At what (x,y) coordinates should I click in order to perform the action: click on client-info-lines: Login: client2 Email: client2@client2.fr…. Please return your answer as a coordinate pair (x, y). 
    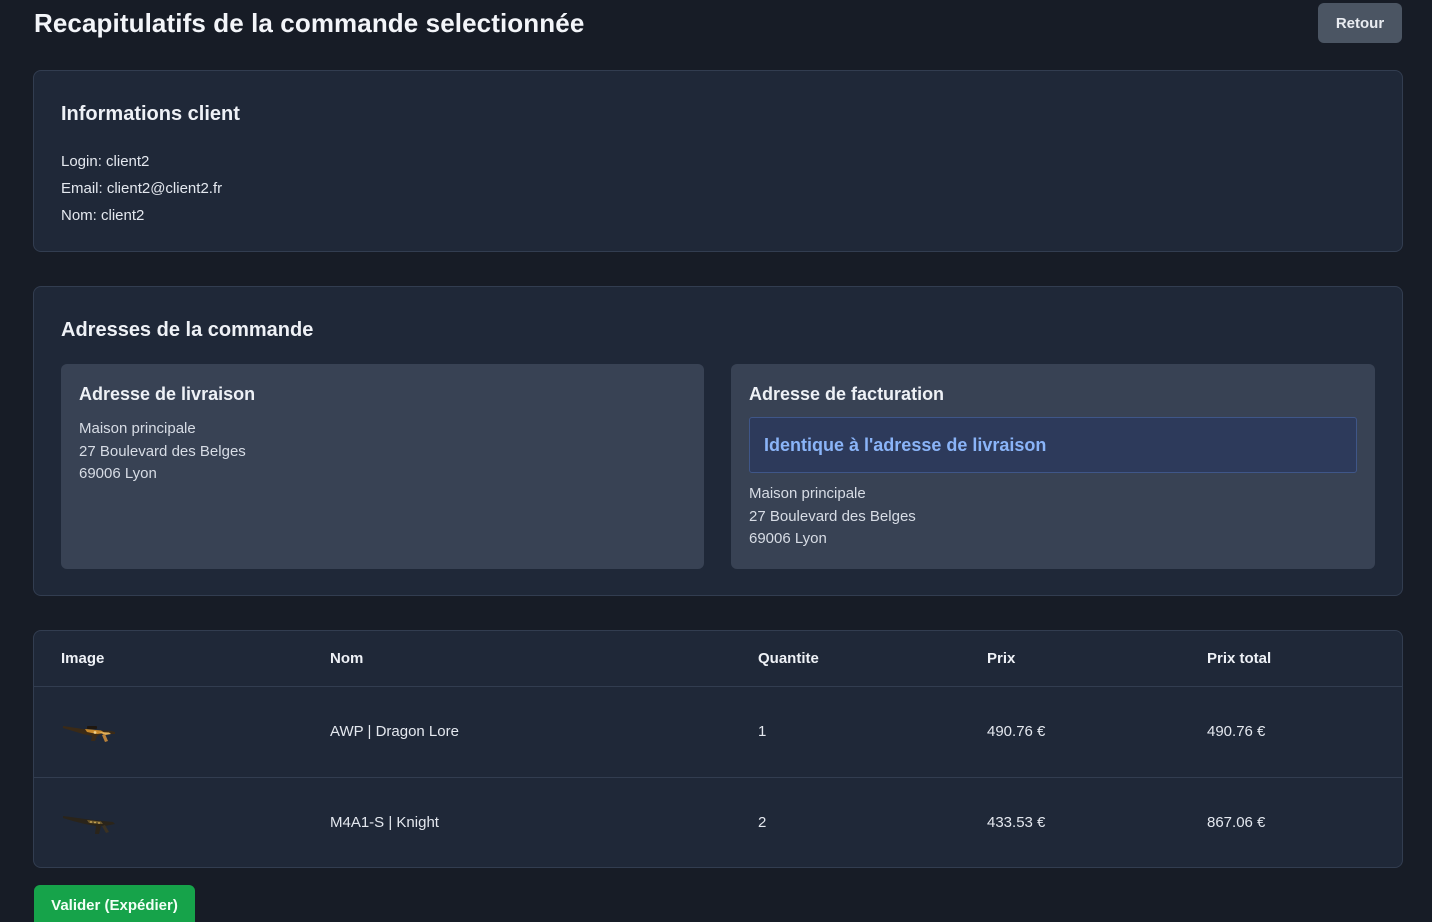
    Looking at the image, I should click on (718, 188).